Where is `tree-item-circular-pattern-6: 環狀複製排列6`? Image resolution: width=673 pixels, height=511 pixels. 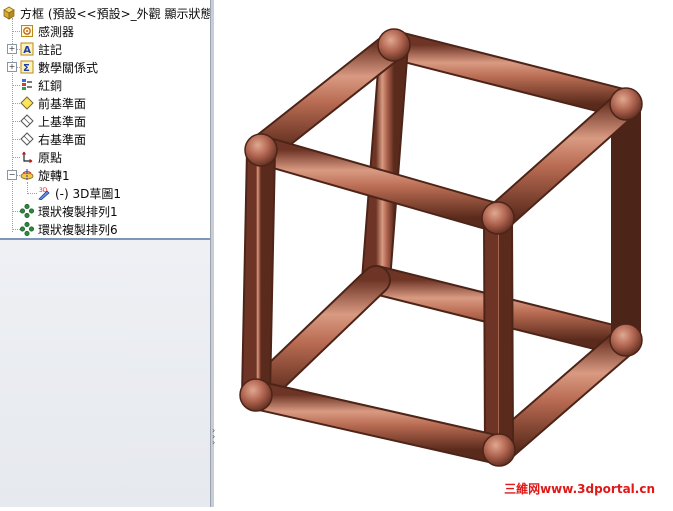
tree-item-circular-pattern-6: 環狀複製排列6 is located at coordinates (69, 229).